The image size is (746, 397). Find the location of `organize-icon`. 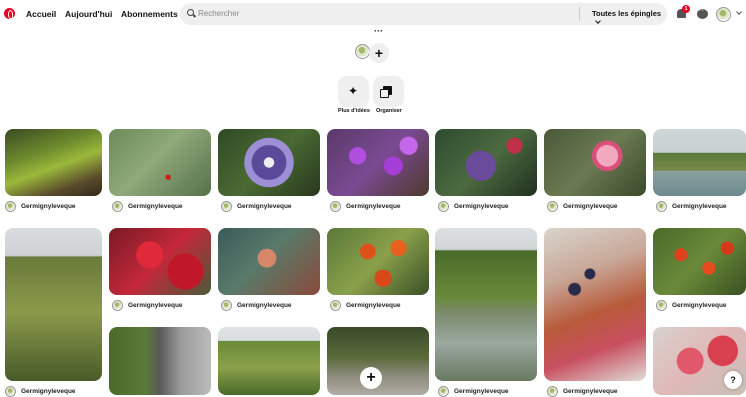

organize-icon is located at coordinates (386, 92).